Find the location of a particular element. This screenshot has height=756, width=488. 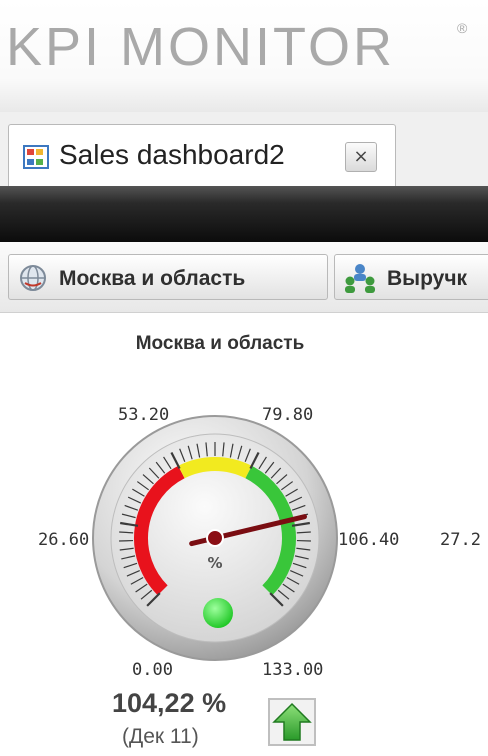

arrow-up-icon is located at coordinates (292, 721).